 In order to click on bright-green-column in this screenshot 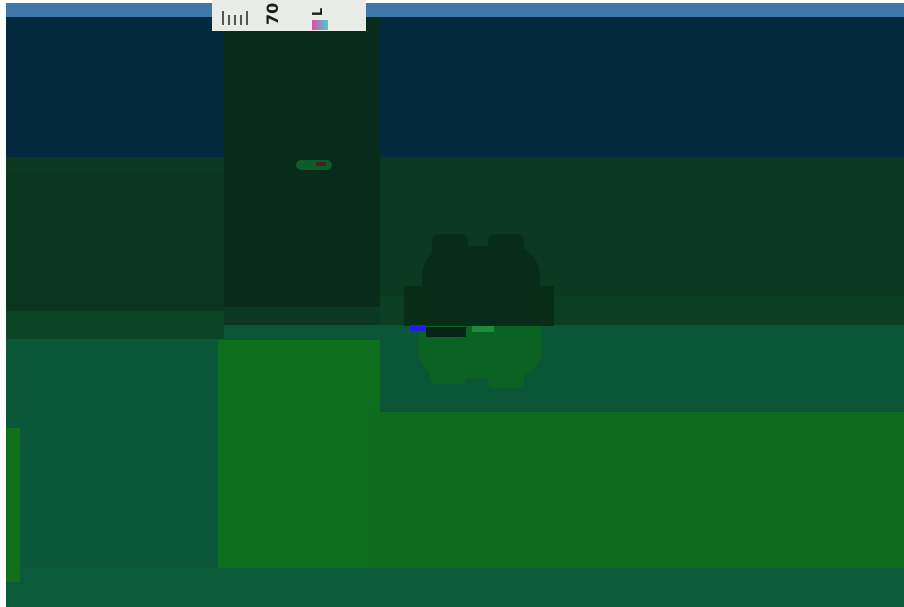, I will do `click(299, 454)`.